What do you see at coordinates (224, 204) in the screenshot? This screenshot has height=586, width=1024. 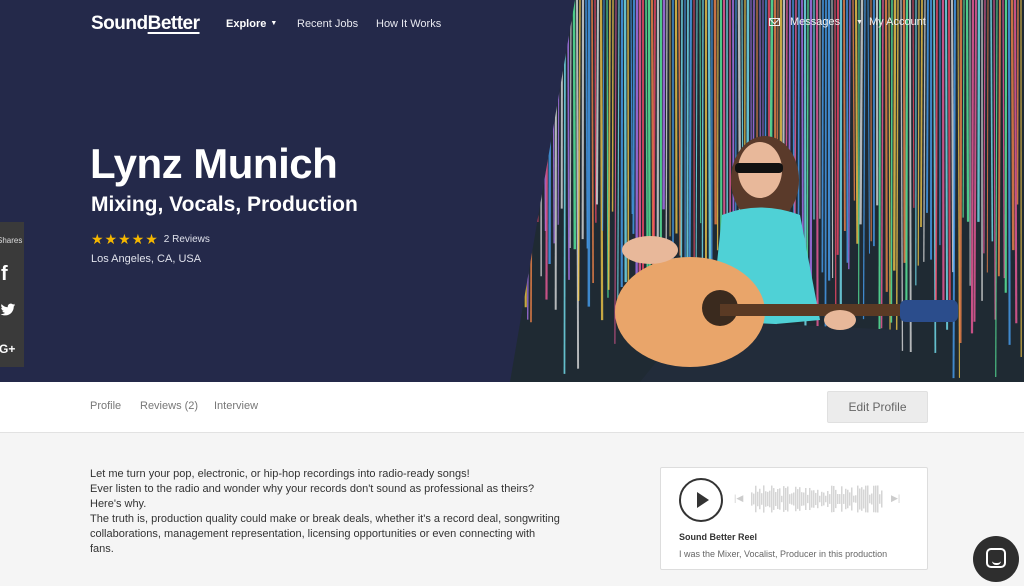 I see `profile-tagline: Mixing, Vocals, Production` at bounding box center [224, 204].